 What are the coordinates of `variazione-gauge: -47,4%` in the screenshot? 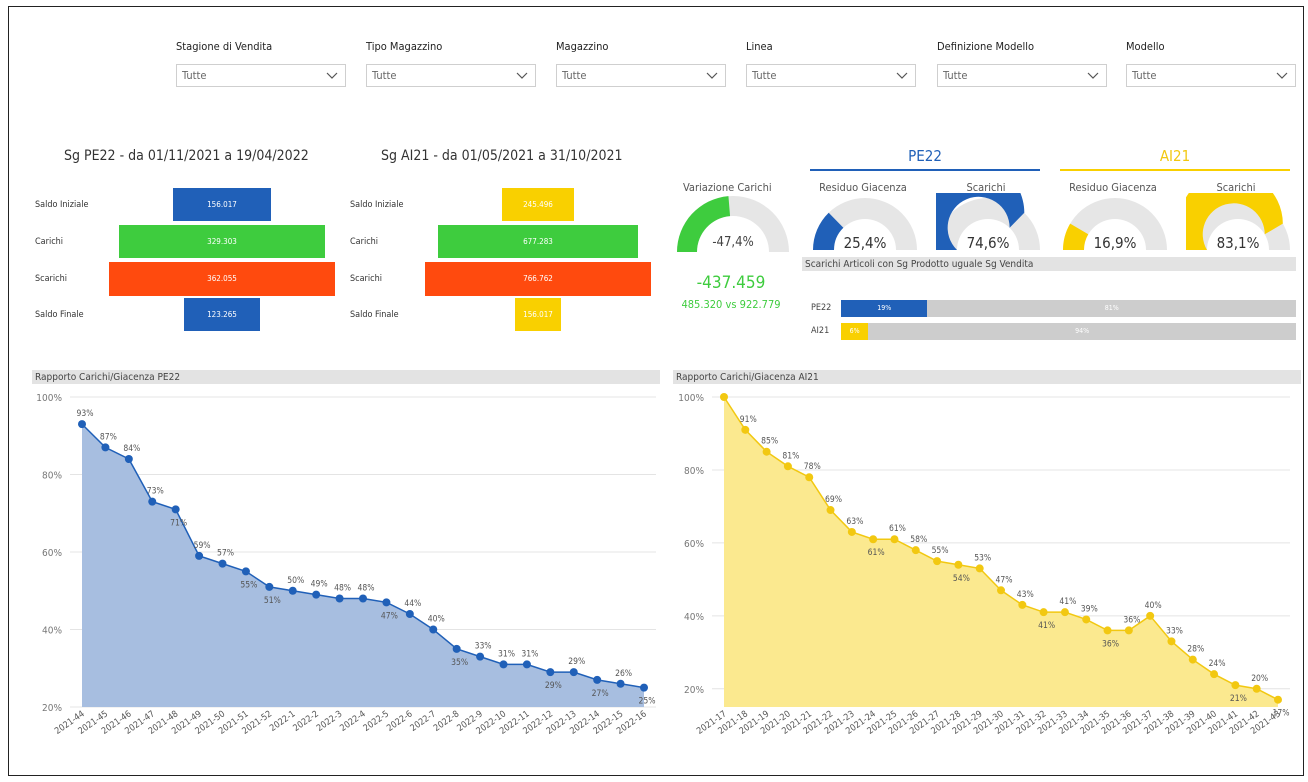 It's located at (733, 224).